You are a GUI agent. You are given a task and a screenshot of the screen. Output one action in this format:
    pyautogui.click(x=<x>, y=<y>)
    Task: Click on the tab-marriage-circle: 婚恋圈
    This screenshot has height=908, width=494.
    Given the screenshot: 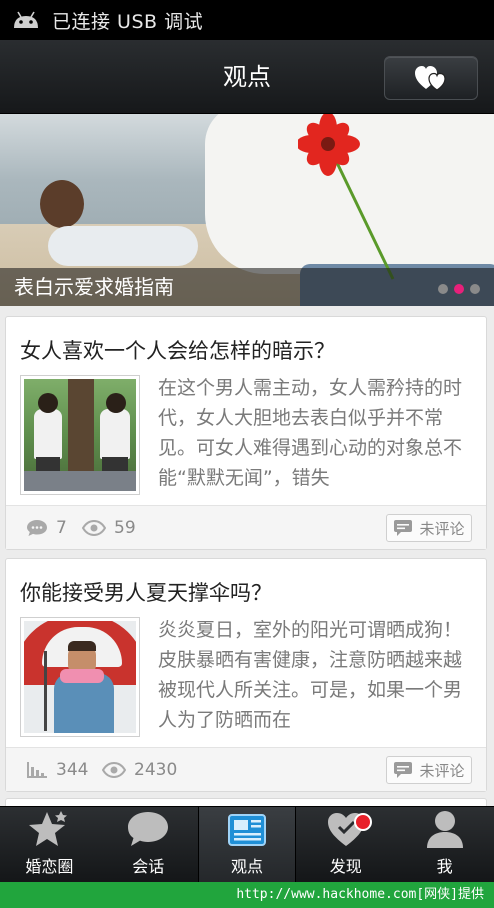 What is the action you would take?
    pyautogui.click(x=49, y=845)
    